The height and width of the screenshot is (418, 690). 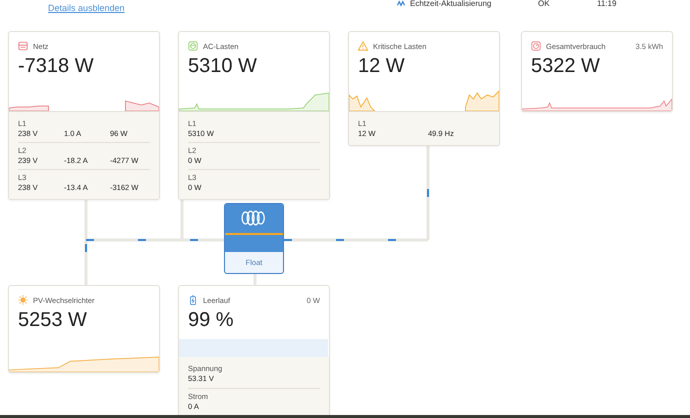 I want to click on status-value: OK, so click(x=544, y=4).